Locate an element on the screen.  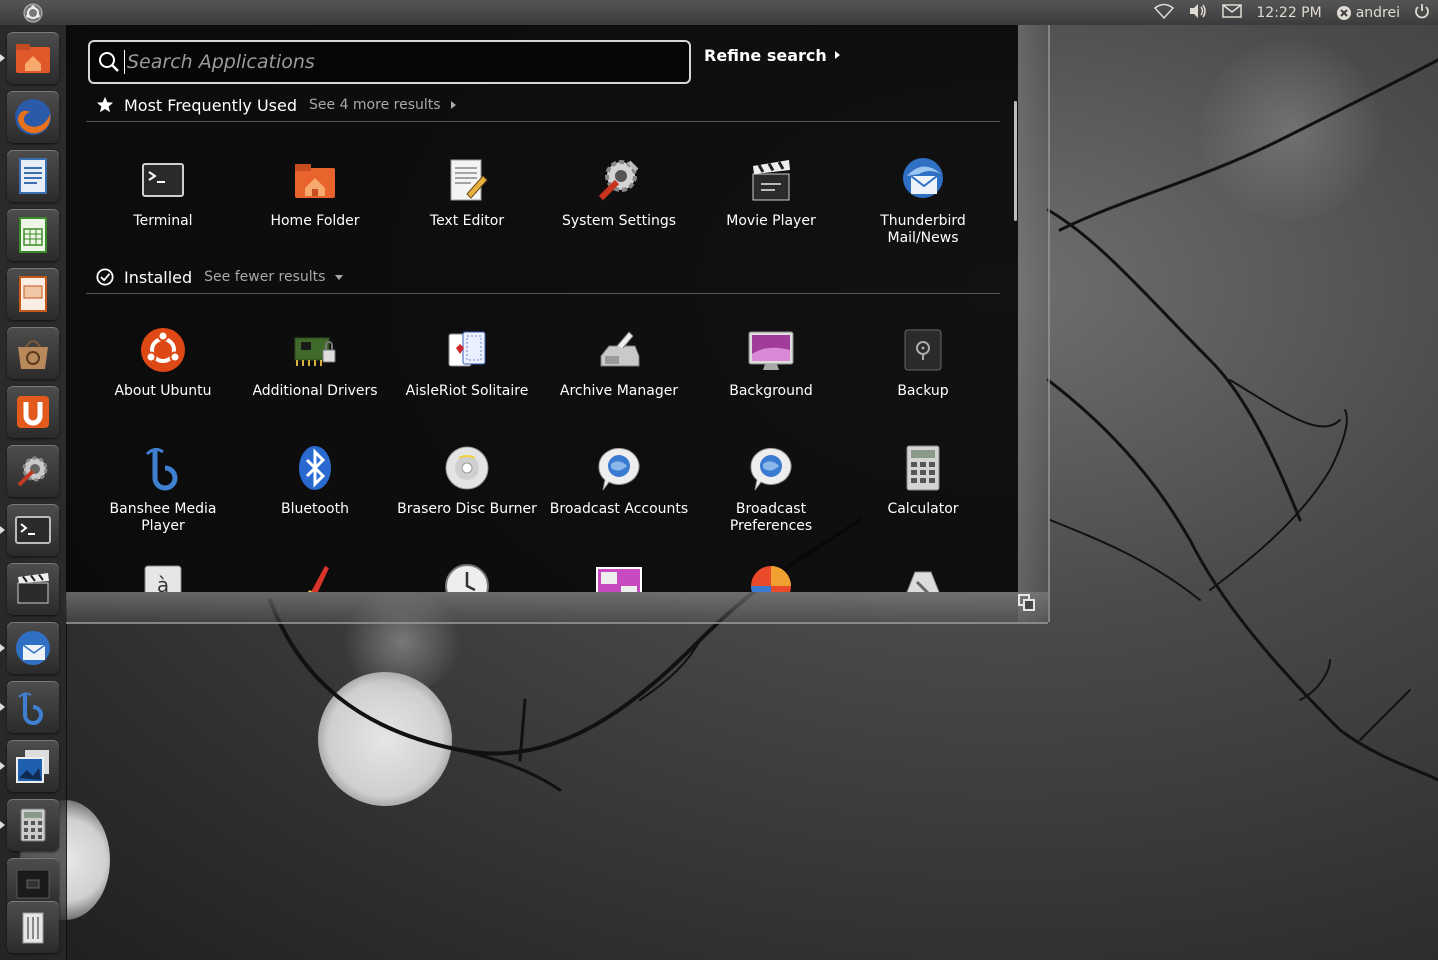
shotwell-icon is located at coordinates (32, 766).